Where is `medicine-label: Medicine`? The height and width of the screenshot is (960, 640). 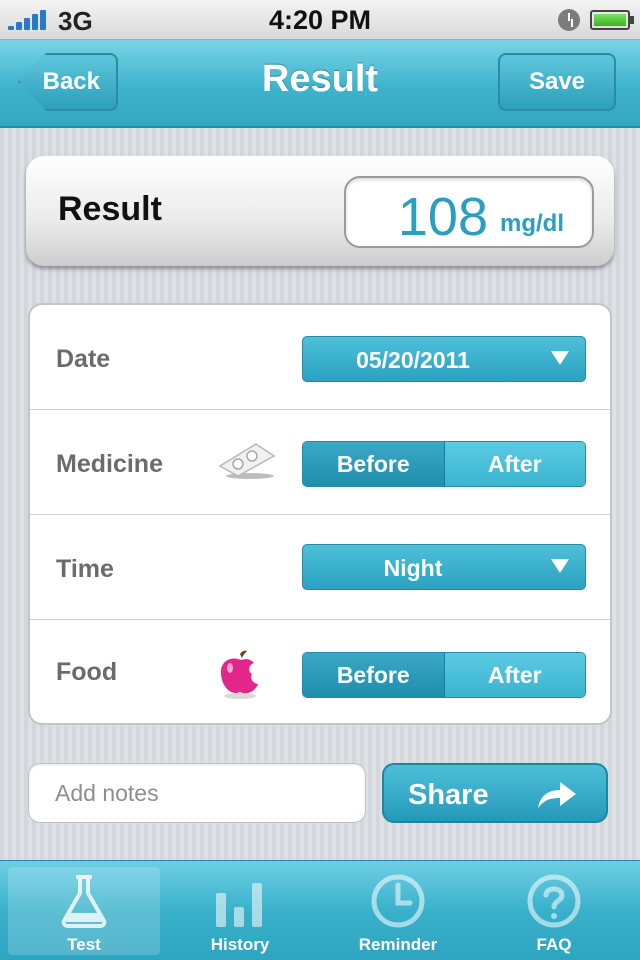 medicine-label: Medicine is located at coordinates (109, 464).